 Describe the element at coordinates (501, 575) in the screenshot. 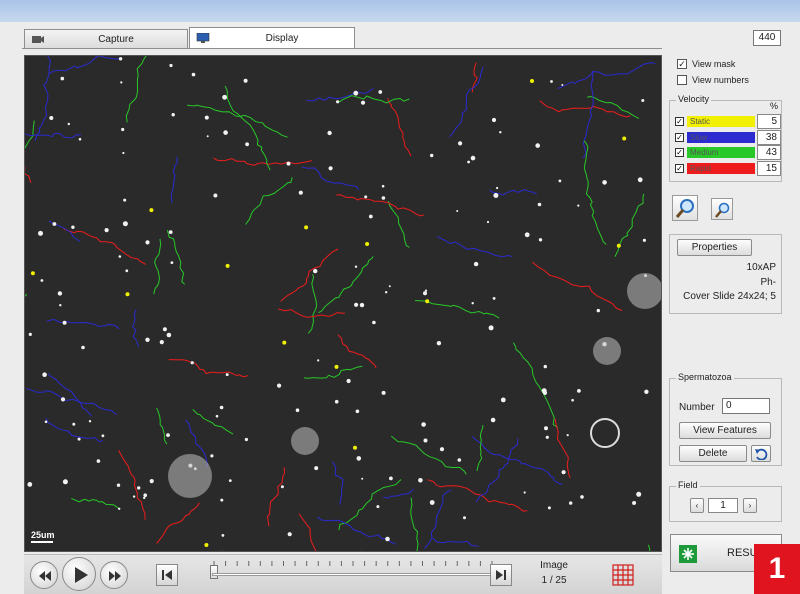

I see `last-frame-button` at that location.